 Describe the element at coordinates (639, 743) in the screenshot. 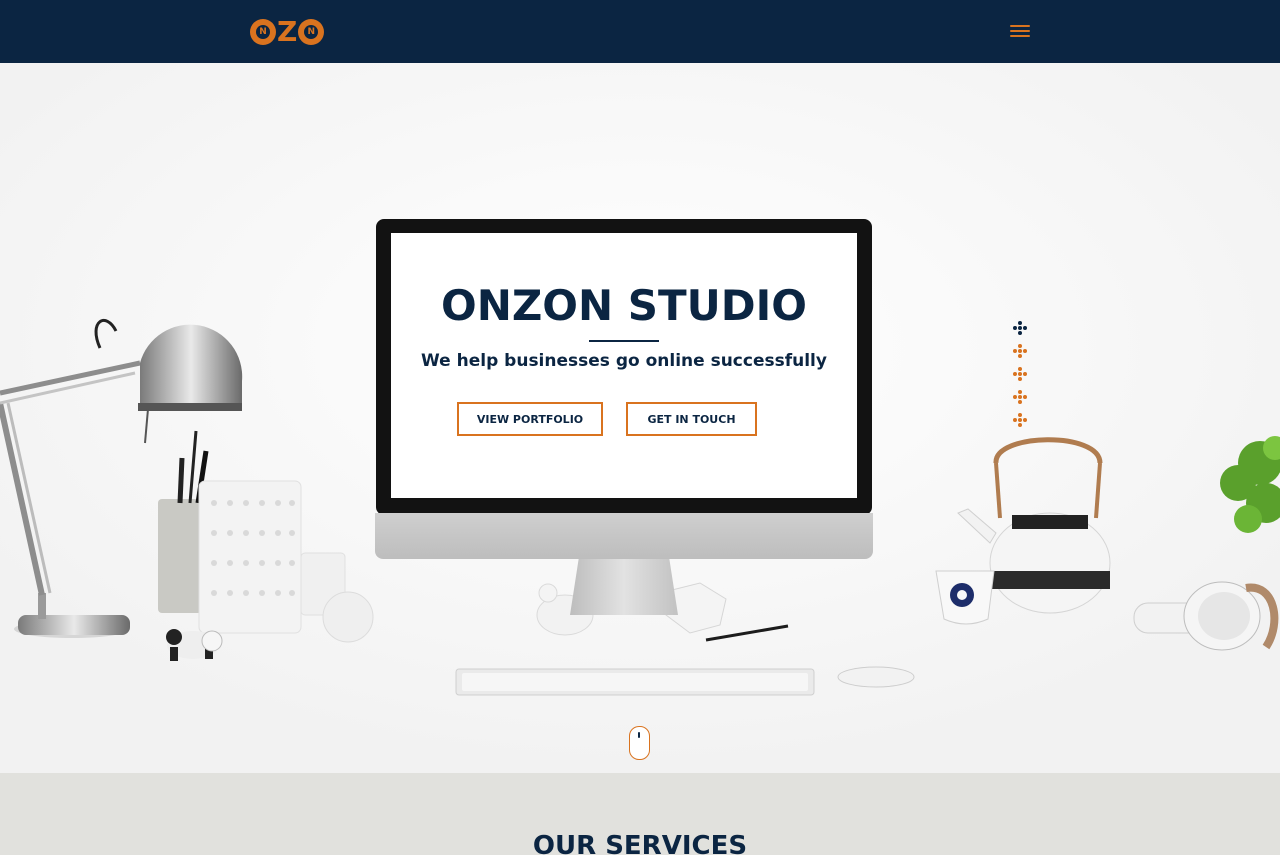

I see `mouse-scroll-icon` at that location.